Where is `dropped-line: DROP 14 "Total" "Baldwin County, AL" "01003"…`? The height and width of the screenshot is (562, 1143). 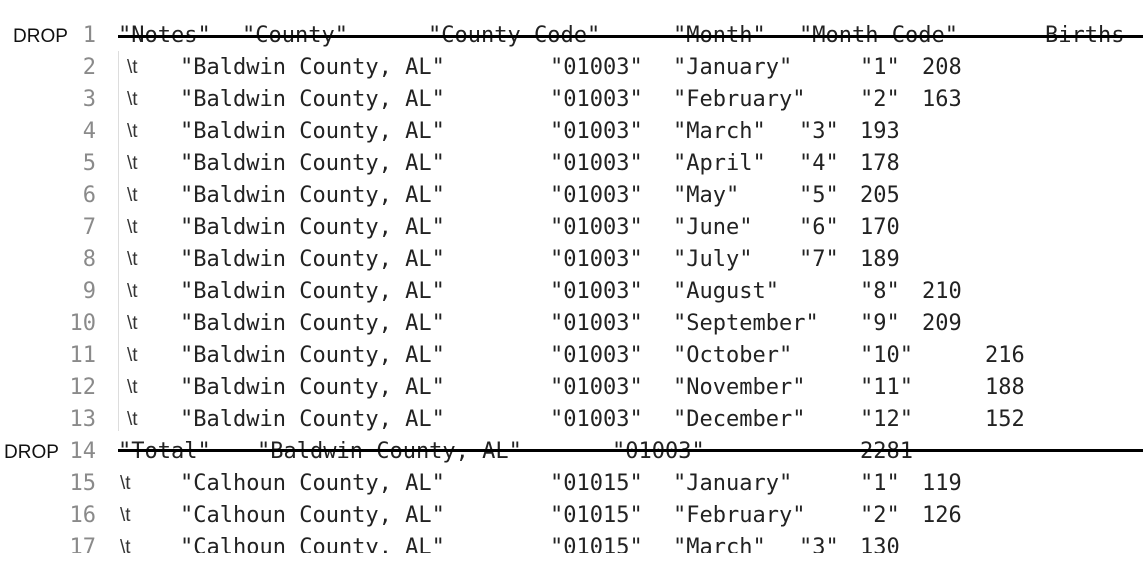
dropped-line: DROP 14 "Total" "Baldwin County, AL" "01003"… is located at coordinates (571, 451).